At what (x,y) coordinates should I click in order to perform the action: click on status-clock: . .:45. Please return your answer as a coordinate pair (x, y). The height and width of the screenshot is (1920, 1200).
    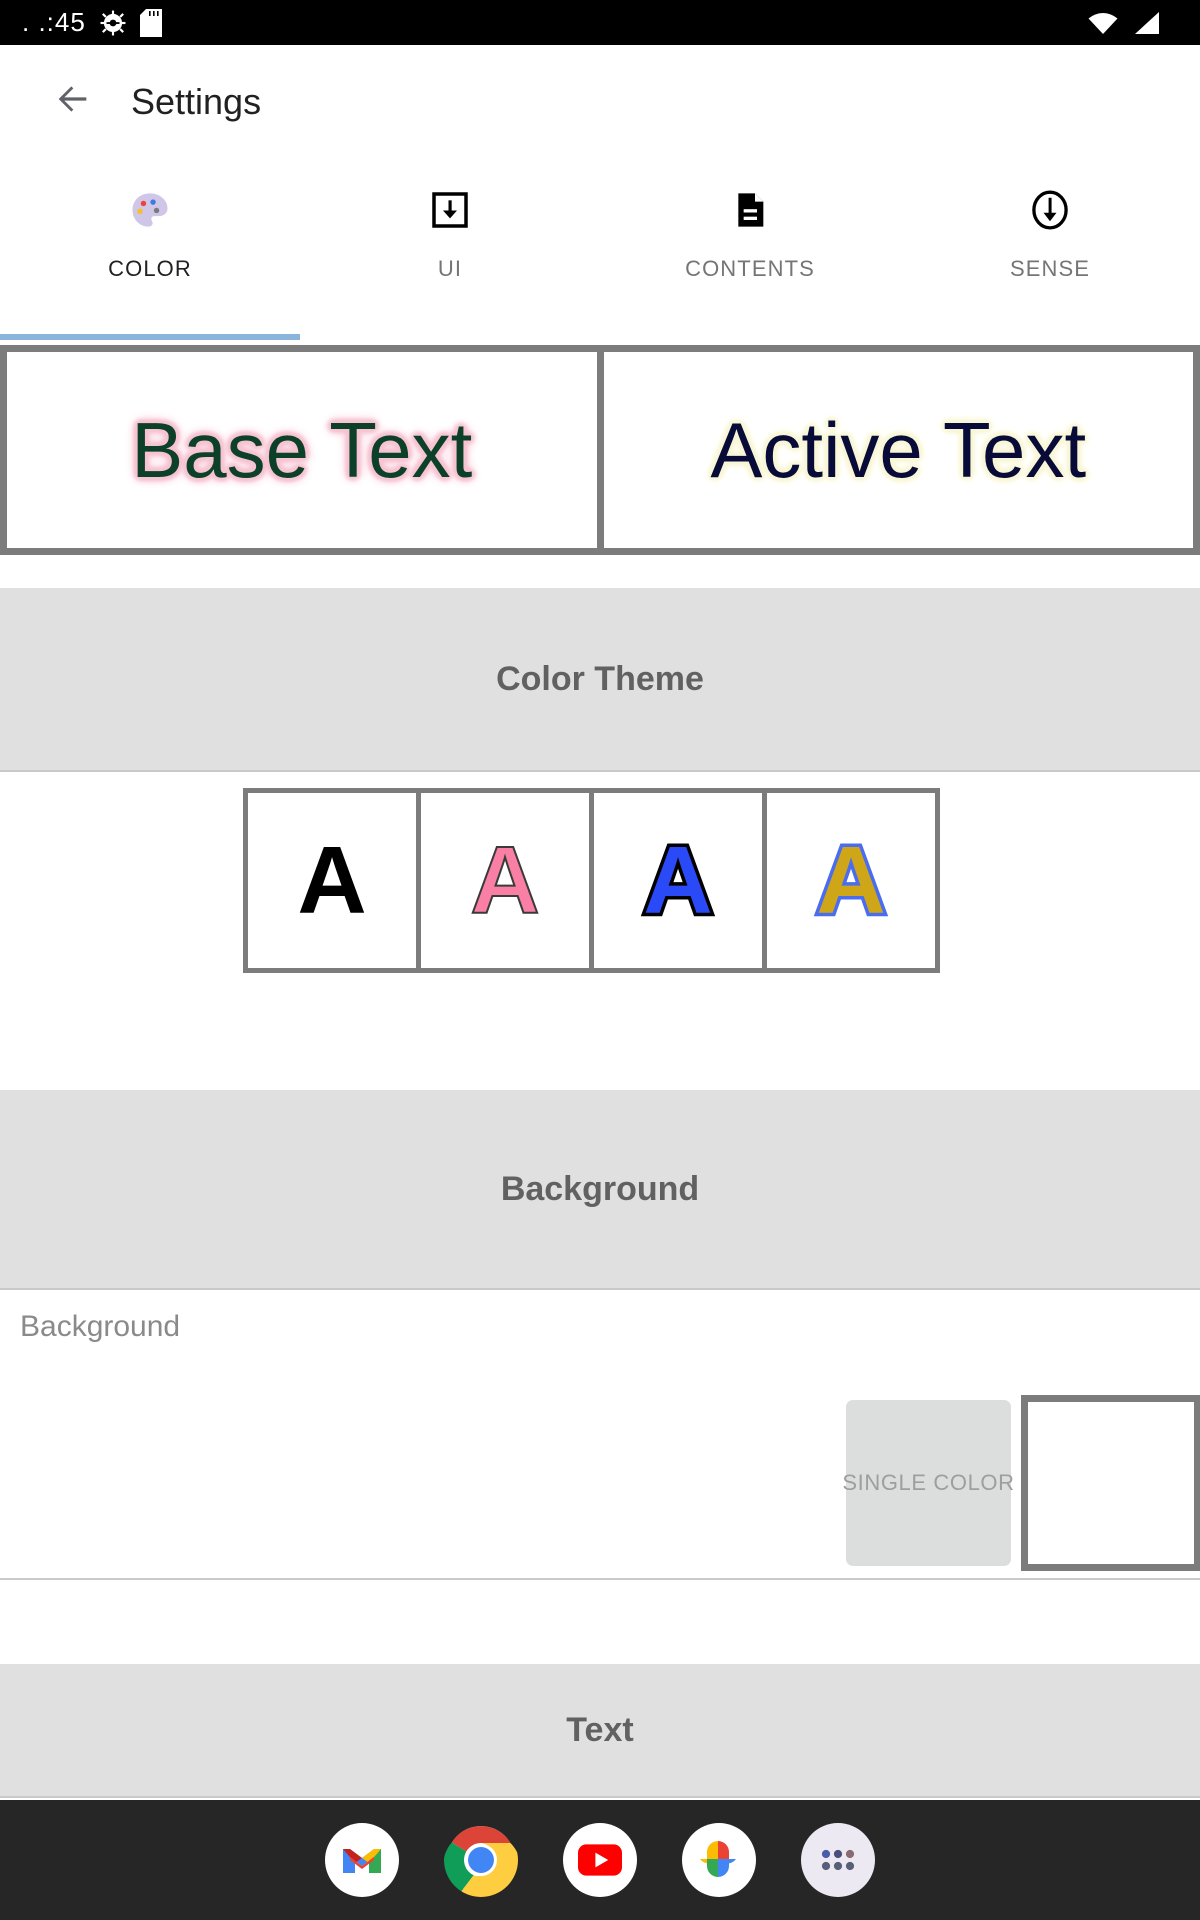
    Looking at the image, I should click on (54, 22).